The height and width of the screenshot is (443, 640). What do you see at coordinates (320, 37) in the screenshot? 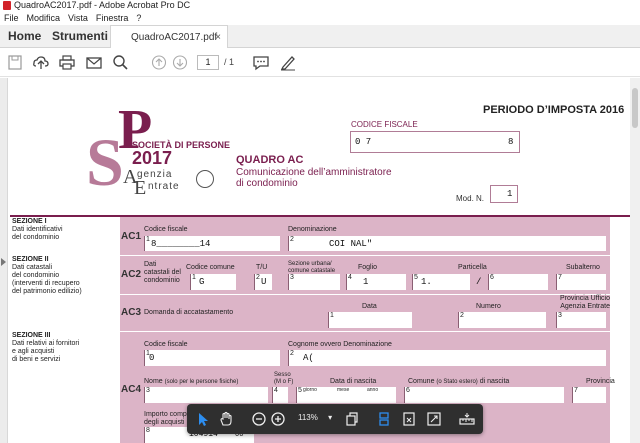
I see `tab-bar: Home Strumenti QuadroAC2017.pdf ×` at bounding box center [320, 37].